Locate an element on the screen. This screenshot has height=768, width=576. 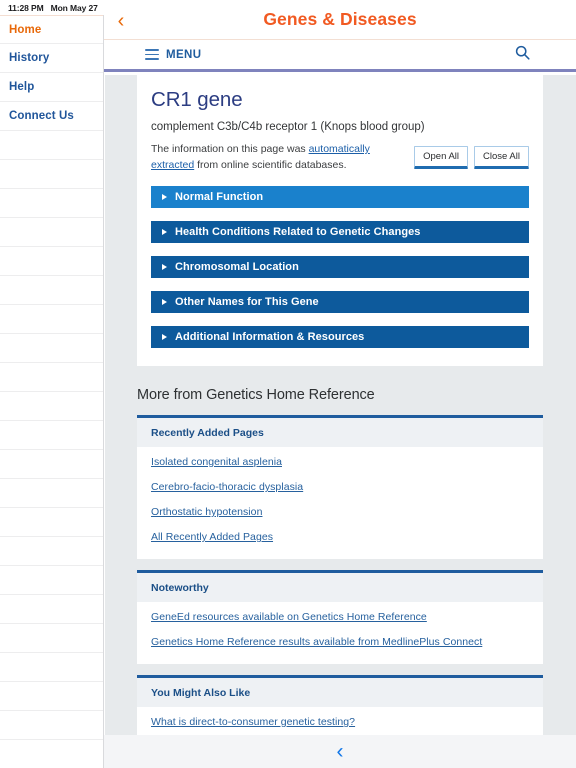
accordion-label: Other Names for This Gene is located at coordinates (247, 302).